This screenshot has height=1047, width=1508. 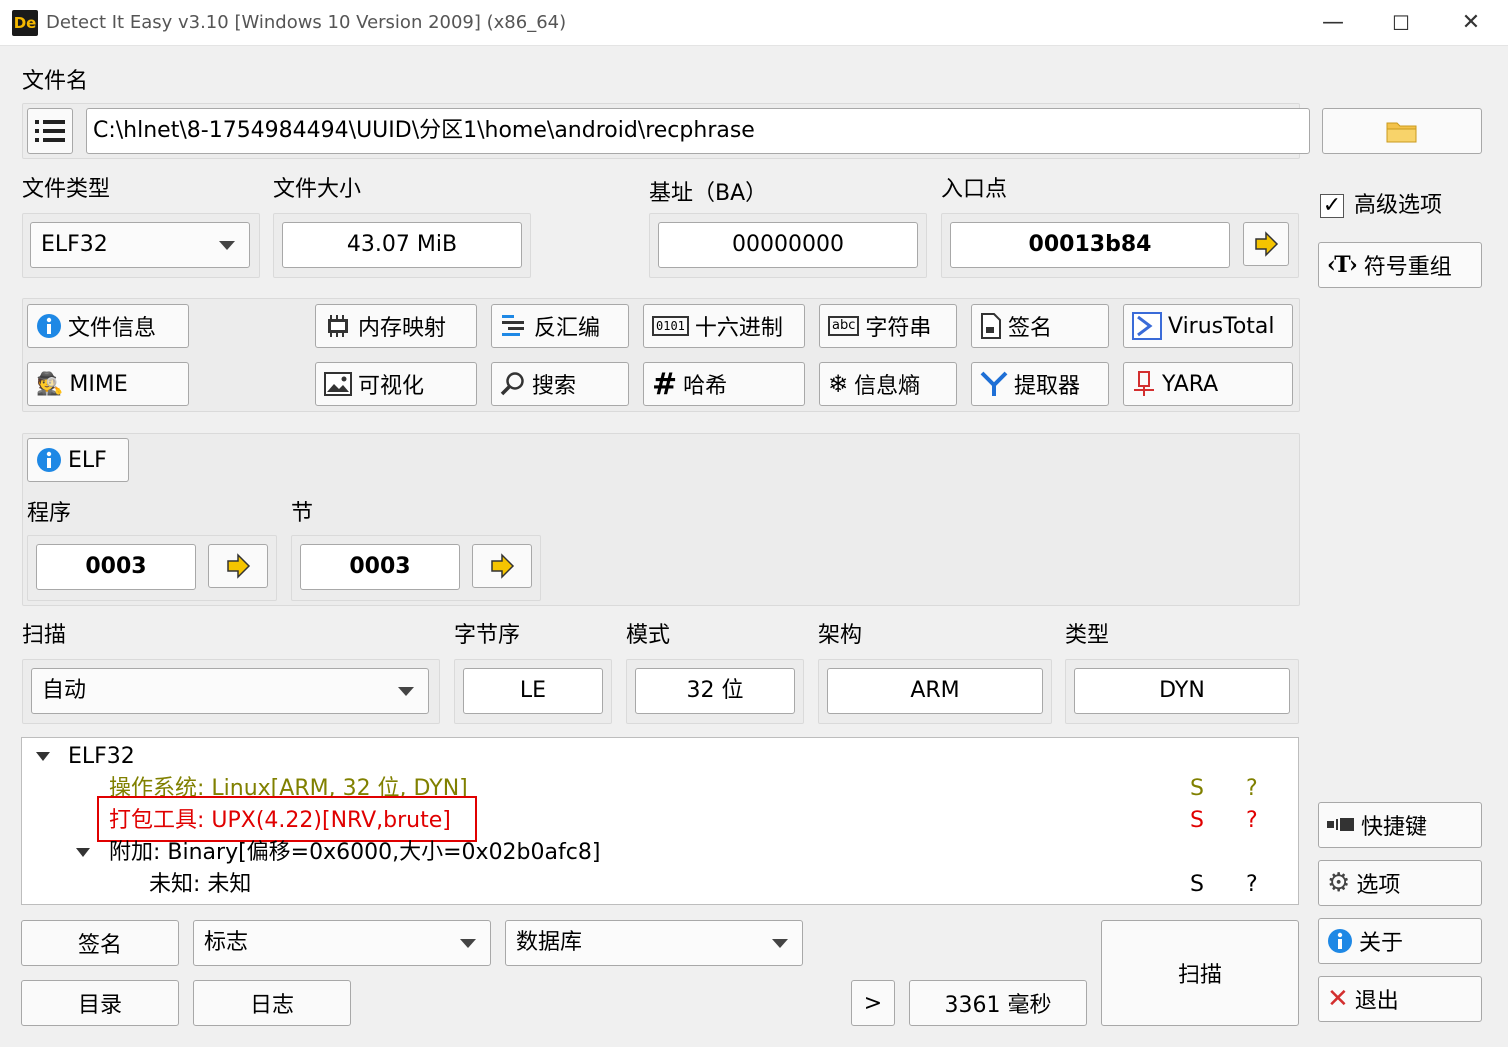 I want to click on entropy-label: 信息熵, so click(x=887, y=386).